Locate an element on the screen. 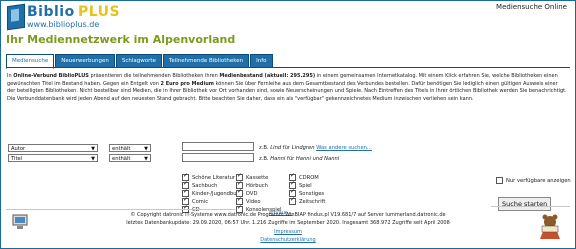 This screenshot has height=249, width=576. tab-schlagworte: Schlagworte is located at coordinates (138, 61).